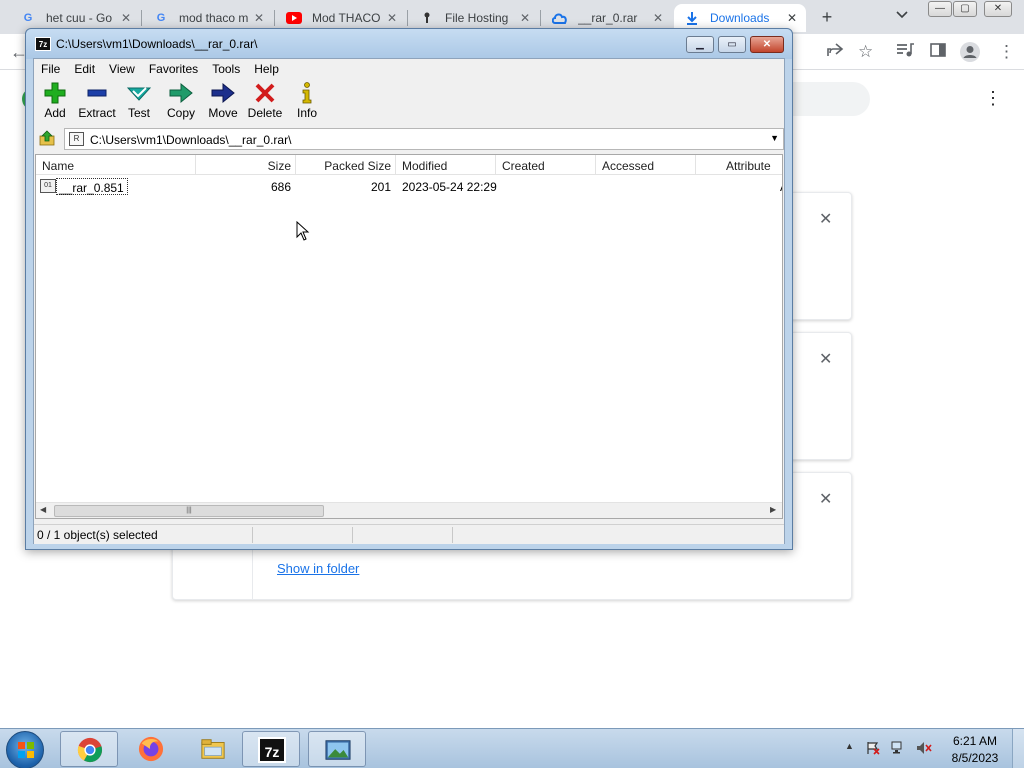 This screenshot has width=1024, height=768. I want to click on column-size: Size, so click(246, 165).